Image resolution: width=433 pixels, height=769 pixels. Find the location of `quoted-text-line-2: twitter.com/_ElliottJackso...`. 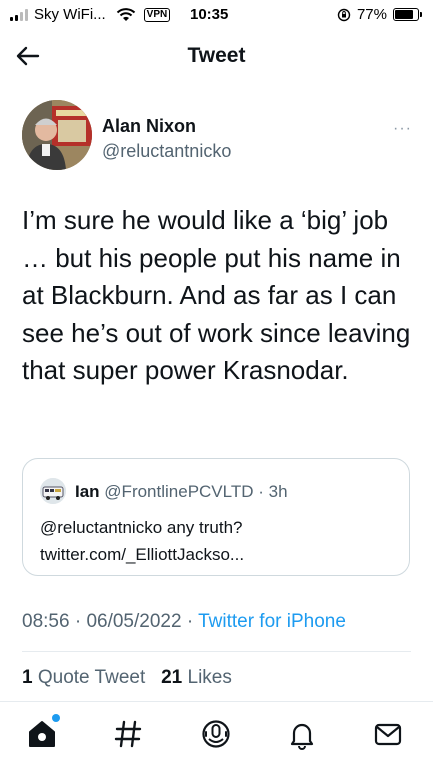

quoted-text-line-2: twitter.com/_ElliottJackso... is located at coordinates (142, 554).